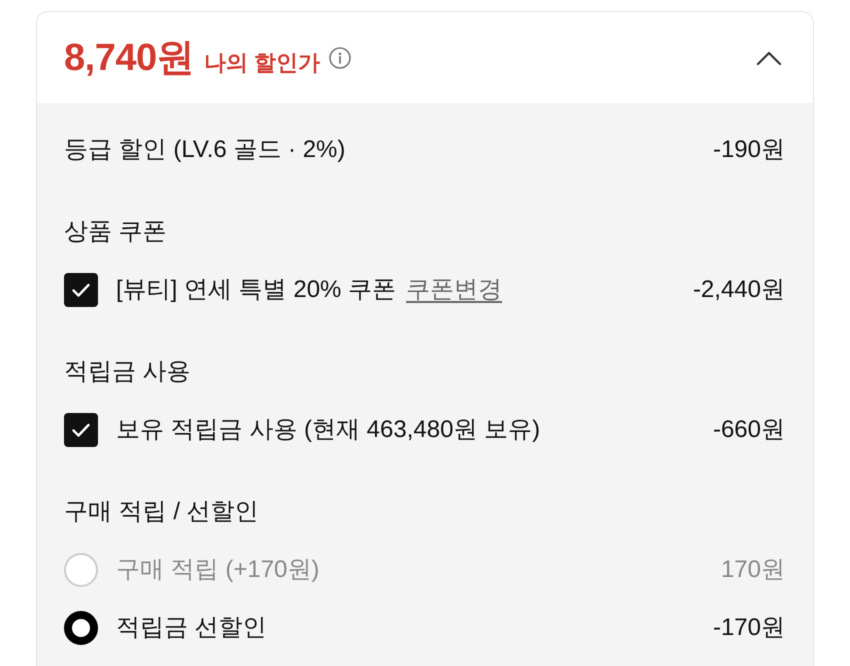  I want to click on section-heading: 구매 적립 / 선할인, so click(162, 512).